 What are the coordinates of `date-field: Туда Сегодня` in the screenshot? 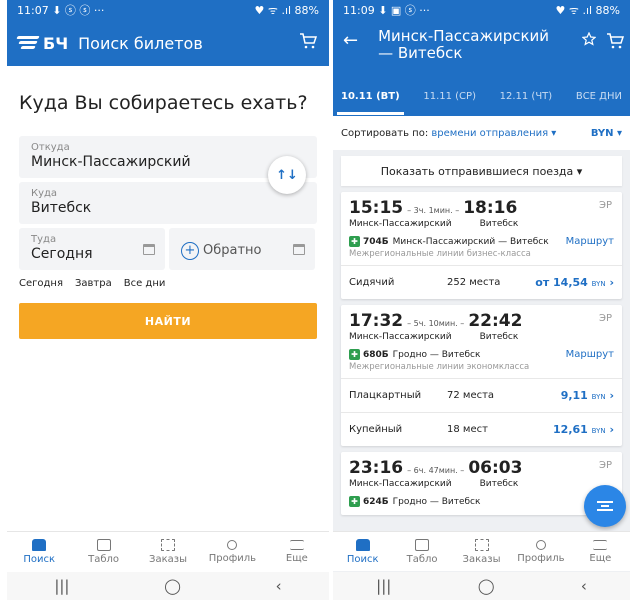 It's located at (92, 249).